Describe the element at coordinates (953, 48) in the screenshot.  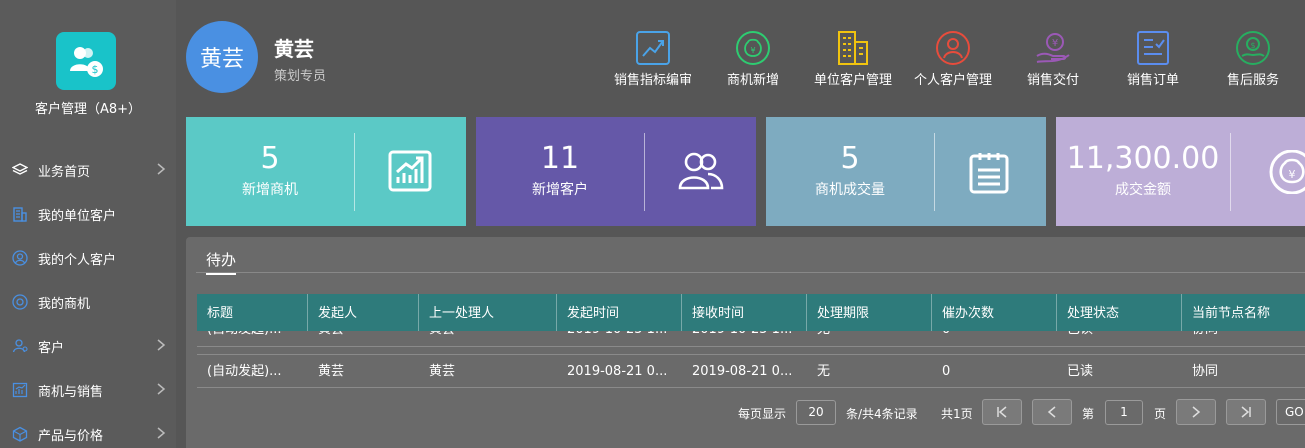
I see `person-icon` at that location.